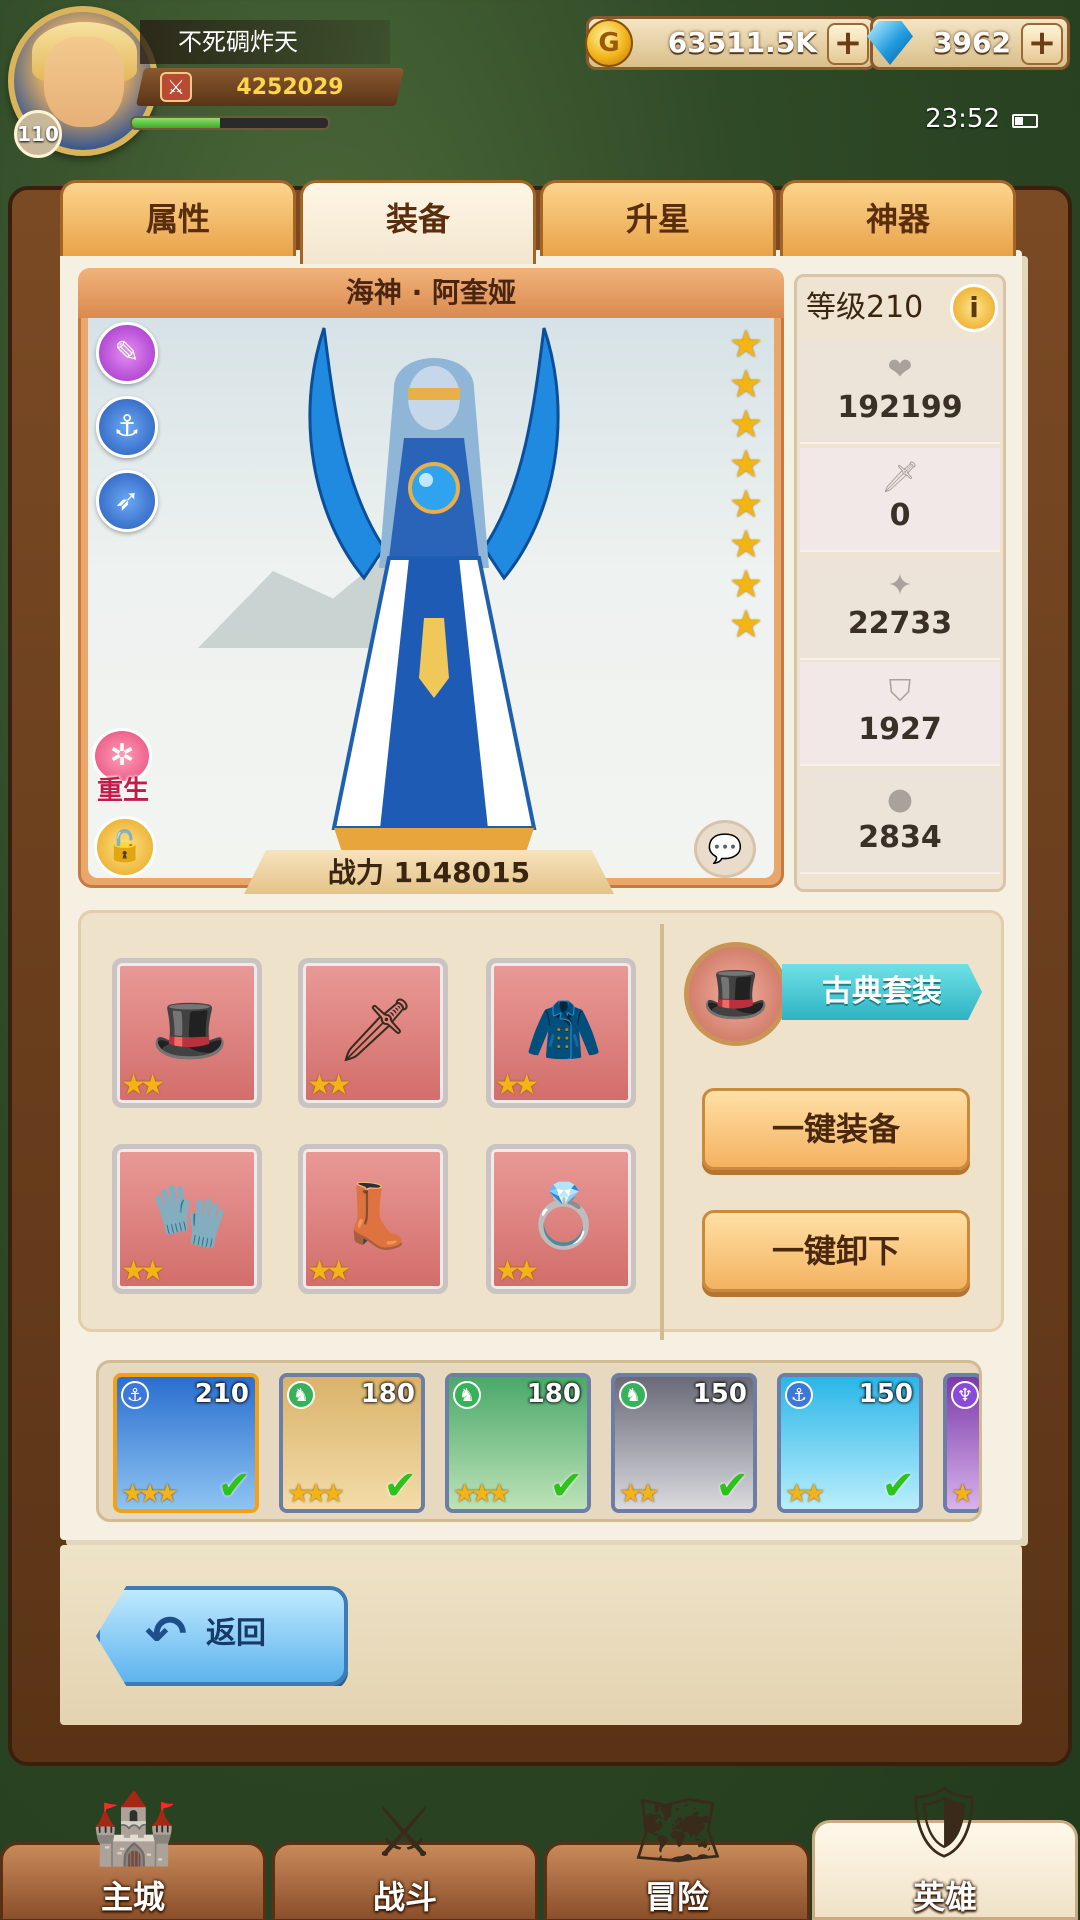 This screenshot has width=1080, height=1920. I want to click on hero-name: 海神 · 阿奎娅, so click(431, 293).